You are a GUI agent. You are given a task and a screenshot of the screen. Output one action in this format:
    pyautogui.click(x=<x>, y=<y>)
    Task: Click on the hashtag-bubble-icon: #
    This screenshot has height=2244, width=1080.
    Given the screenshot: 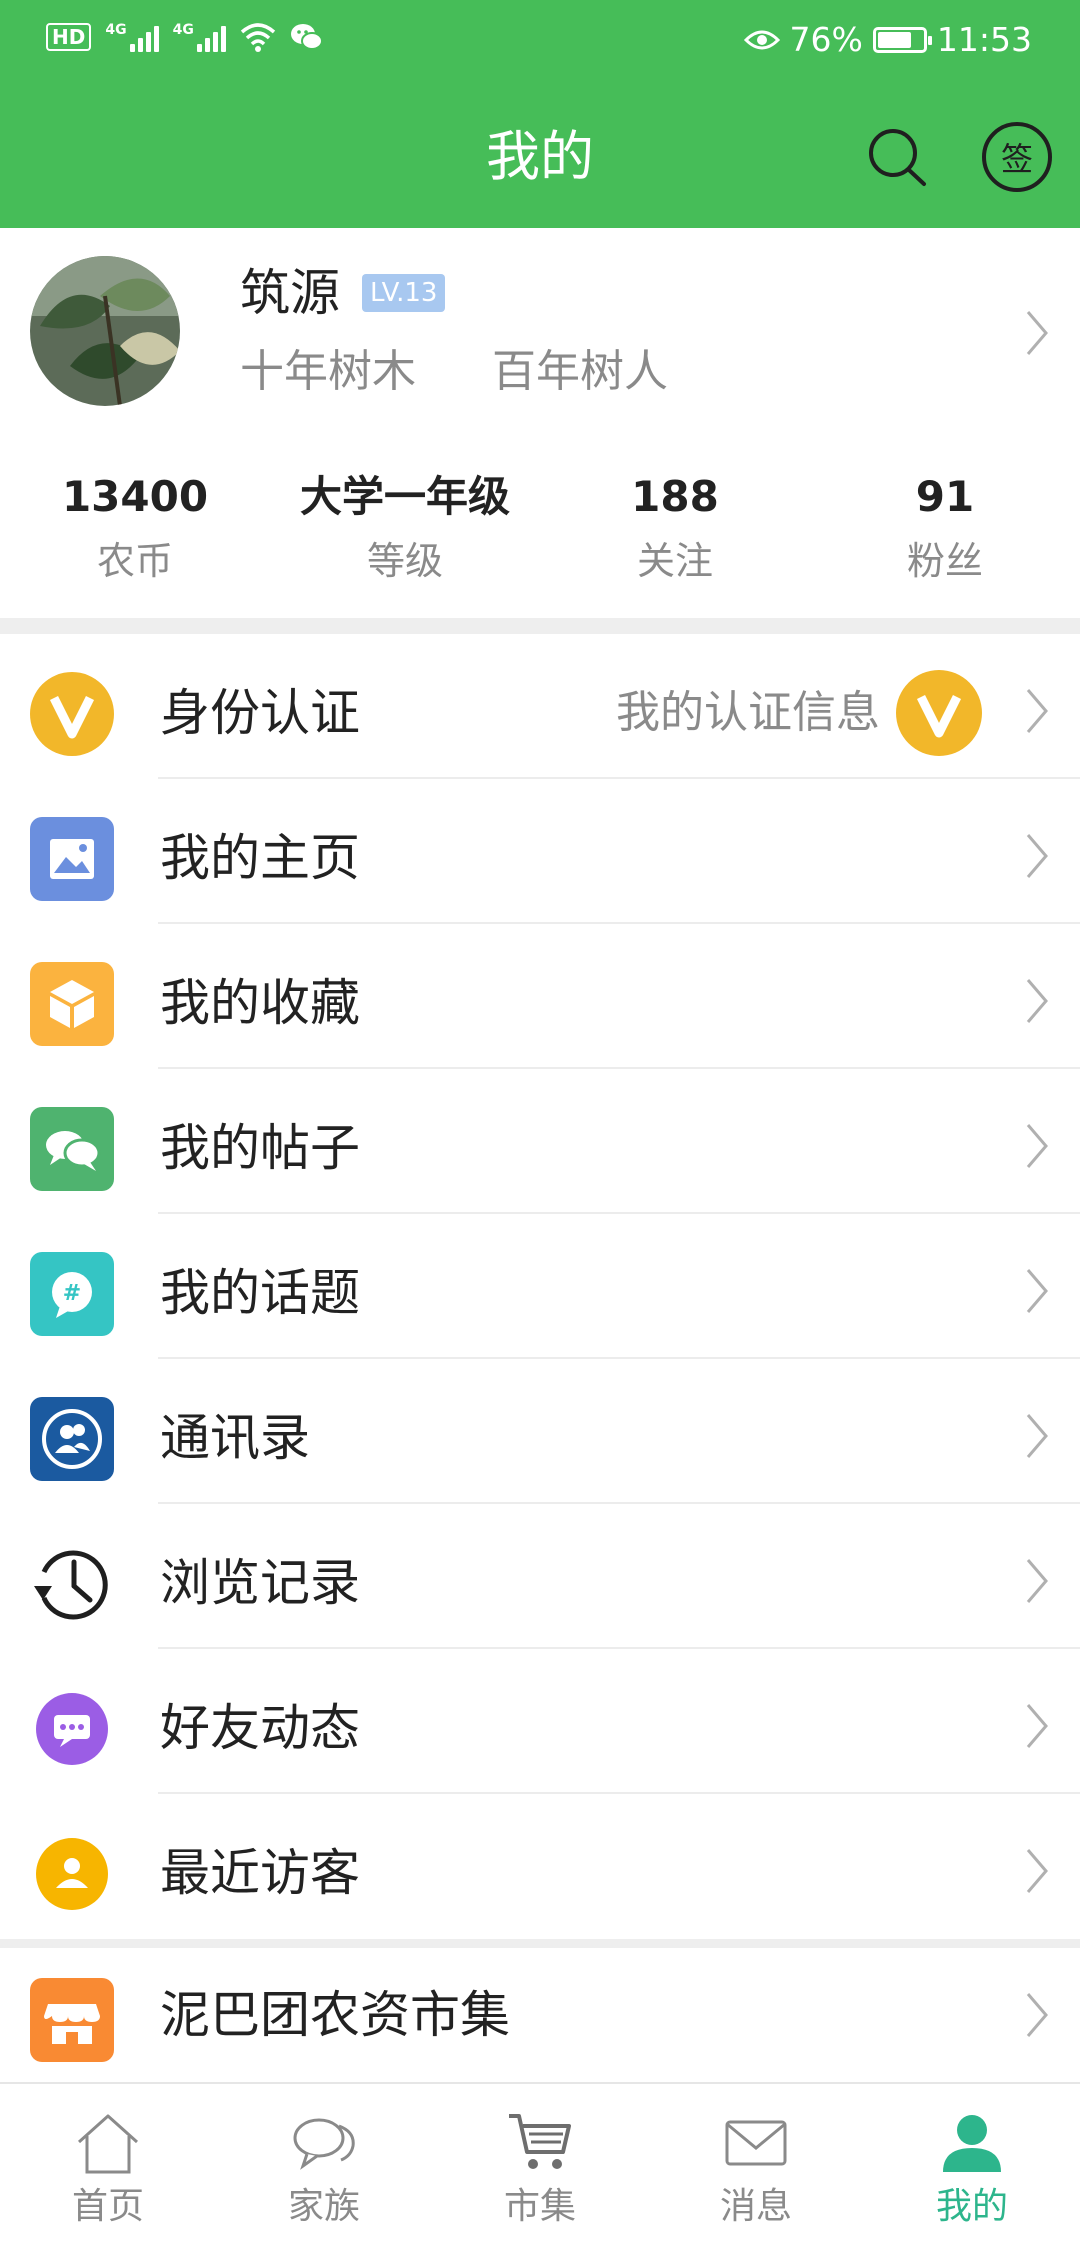 What is the action you would take?
    pyautogui.click(x=72, y=1294)
    